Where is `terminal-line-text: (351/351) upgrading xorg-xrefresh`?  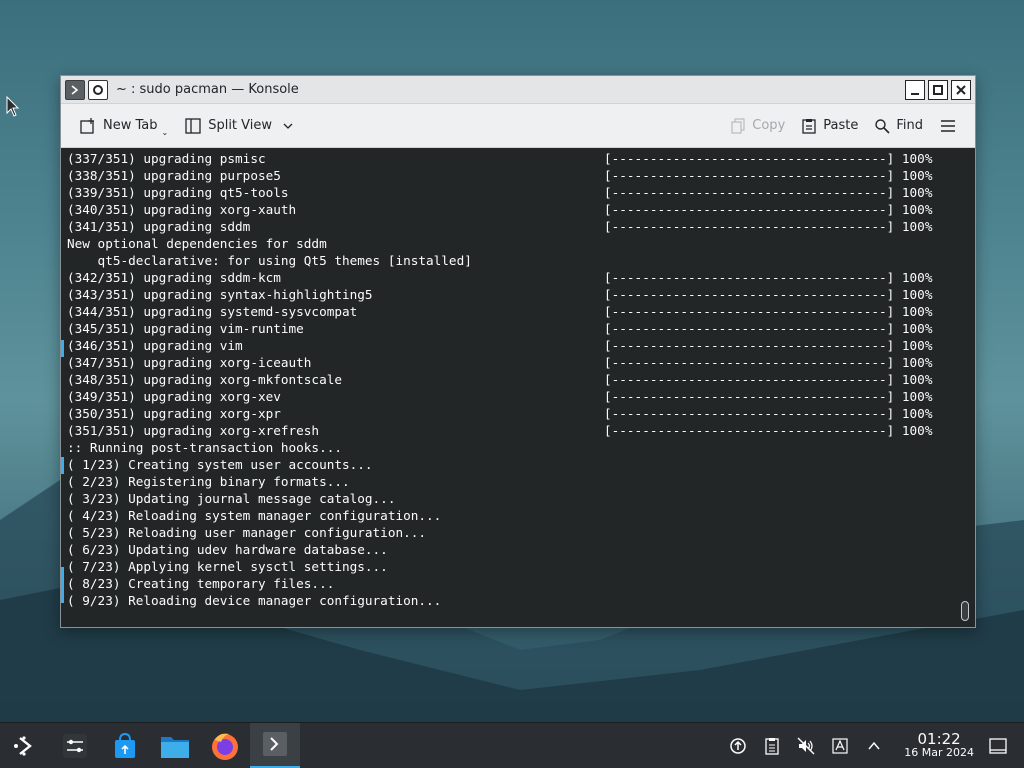 terminal-line-text: (351/351) upgrading xorg-xrefresh is located at coordinates (193, 430).